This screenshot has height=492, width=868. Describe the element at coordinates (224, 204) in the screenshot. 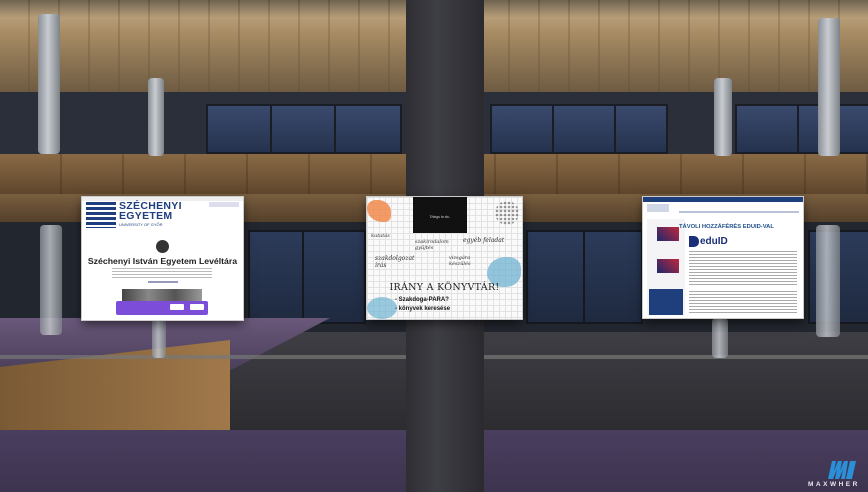

I see `header-links` at that location.